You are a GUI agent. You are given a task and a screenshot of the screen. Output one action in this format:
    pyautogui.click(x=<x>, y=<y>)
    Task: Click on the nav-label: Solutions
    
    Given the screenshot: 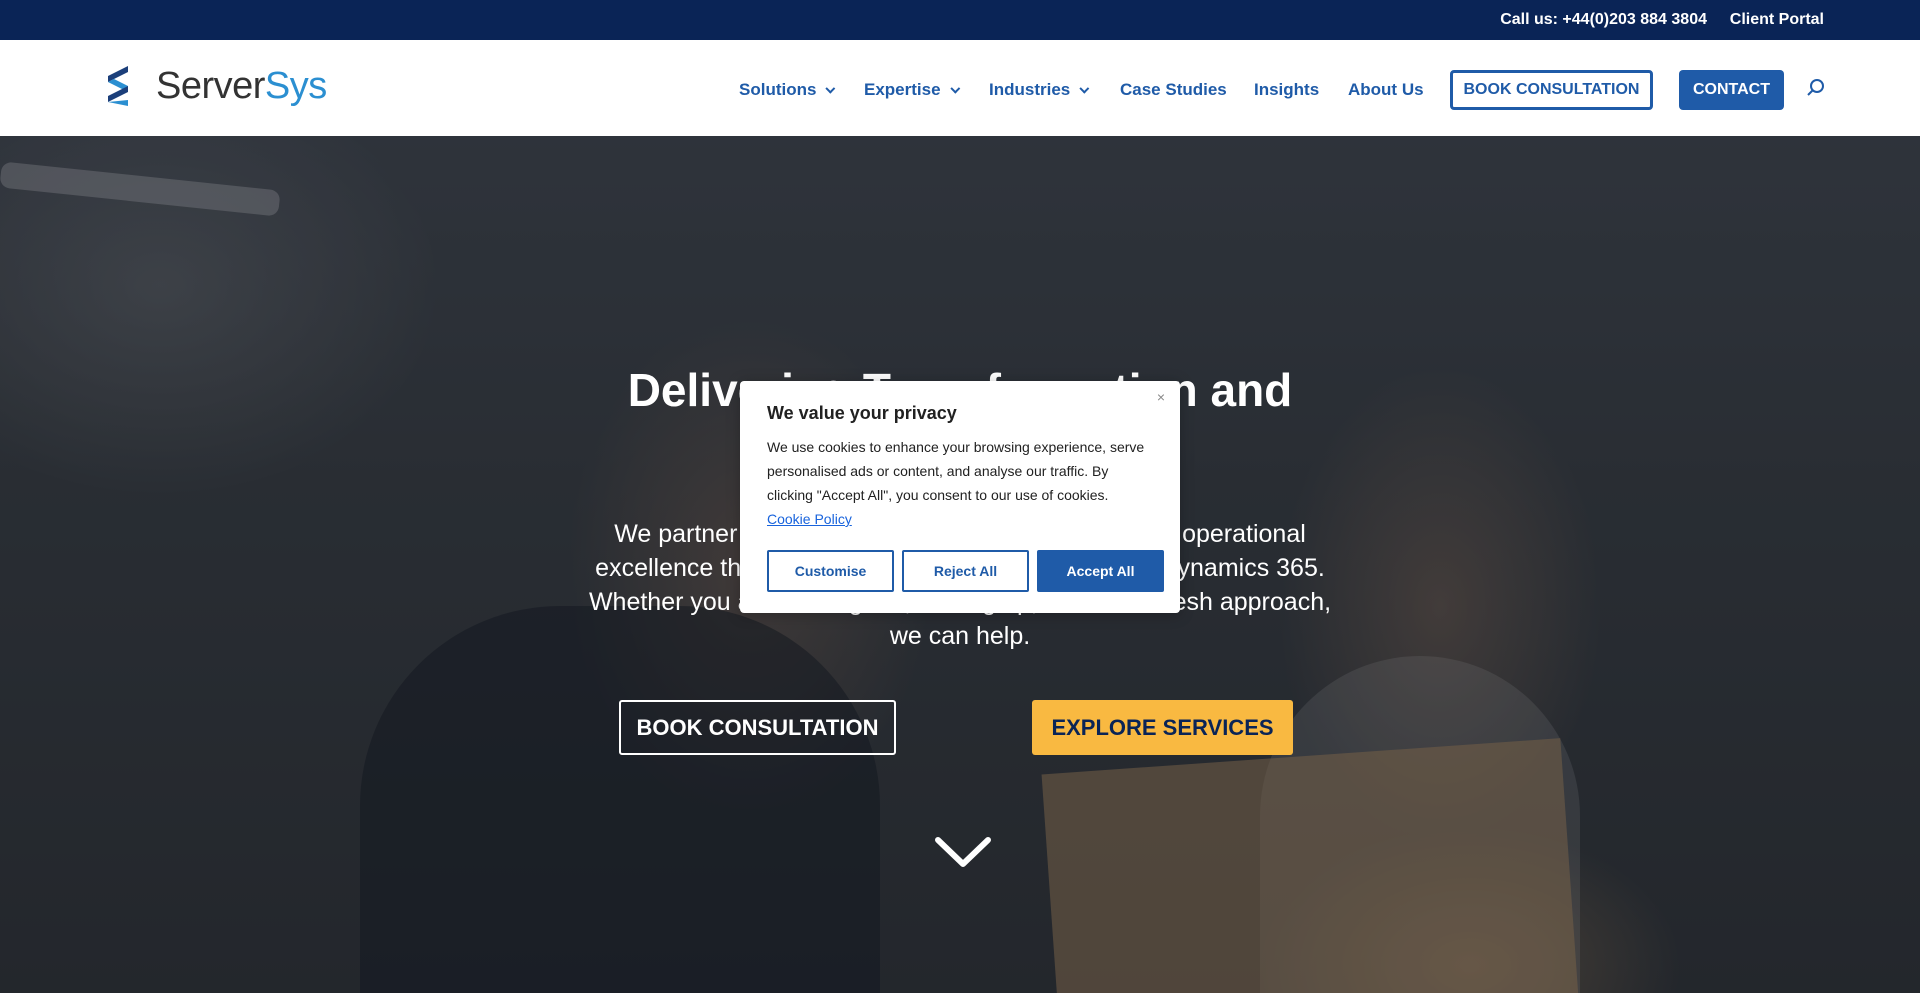 What is the action you would take?
    pyautogui.click(x=778, y=89)
    